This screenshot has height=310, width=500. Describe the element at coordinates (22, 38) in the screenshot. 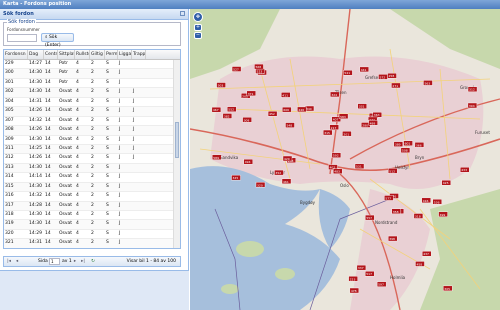

I see `vehicle-number-input` at that location.